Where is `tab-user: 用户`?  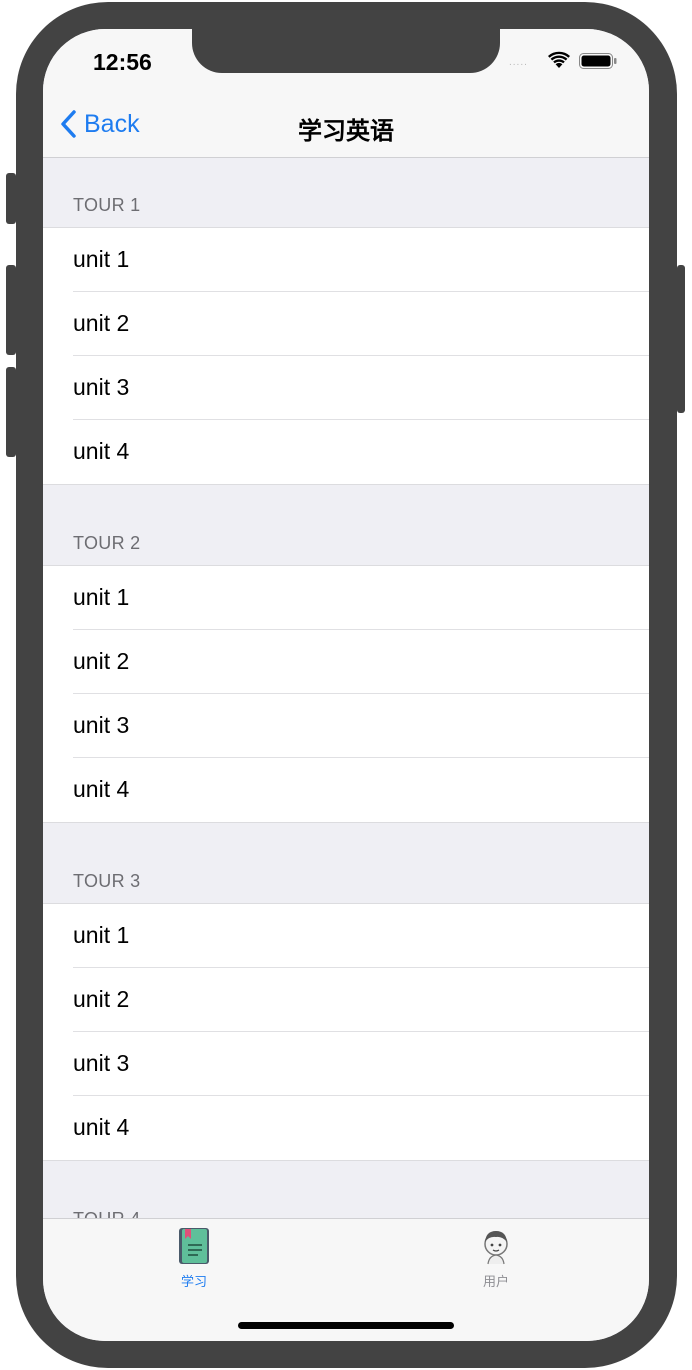
tab-user: 用户 is located at coordinates (496, 1258).